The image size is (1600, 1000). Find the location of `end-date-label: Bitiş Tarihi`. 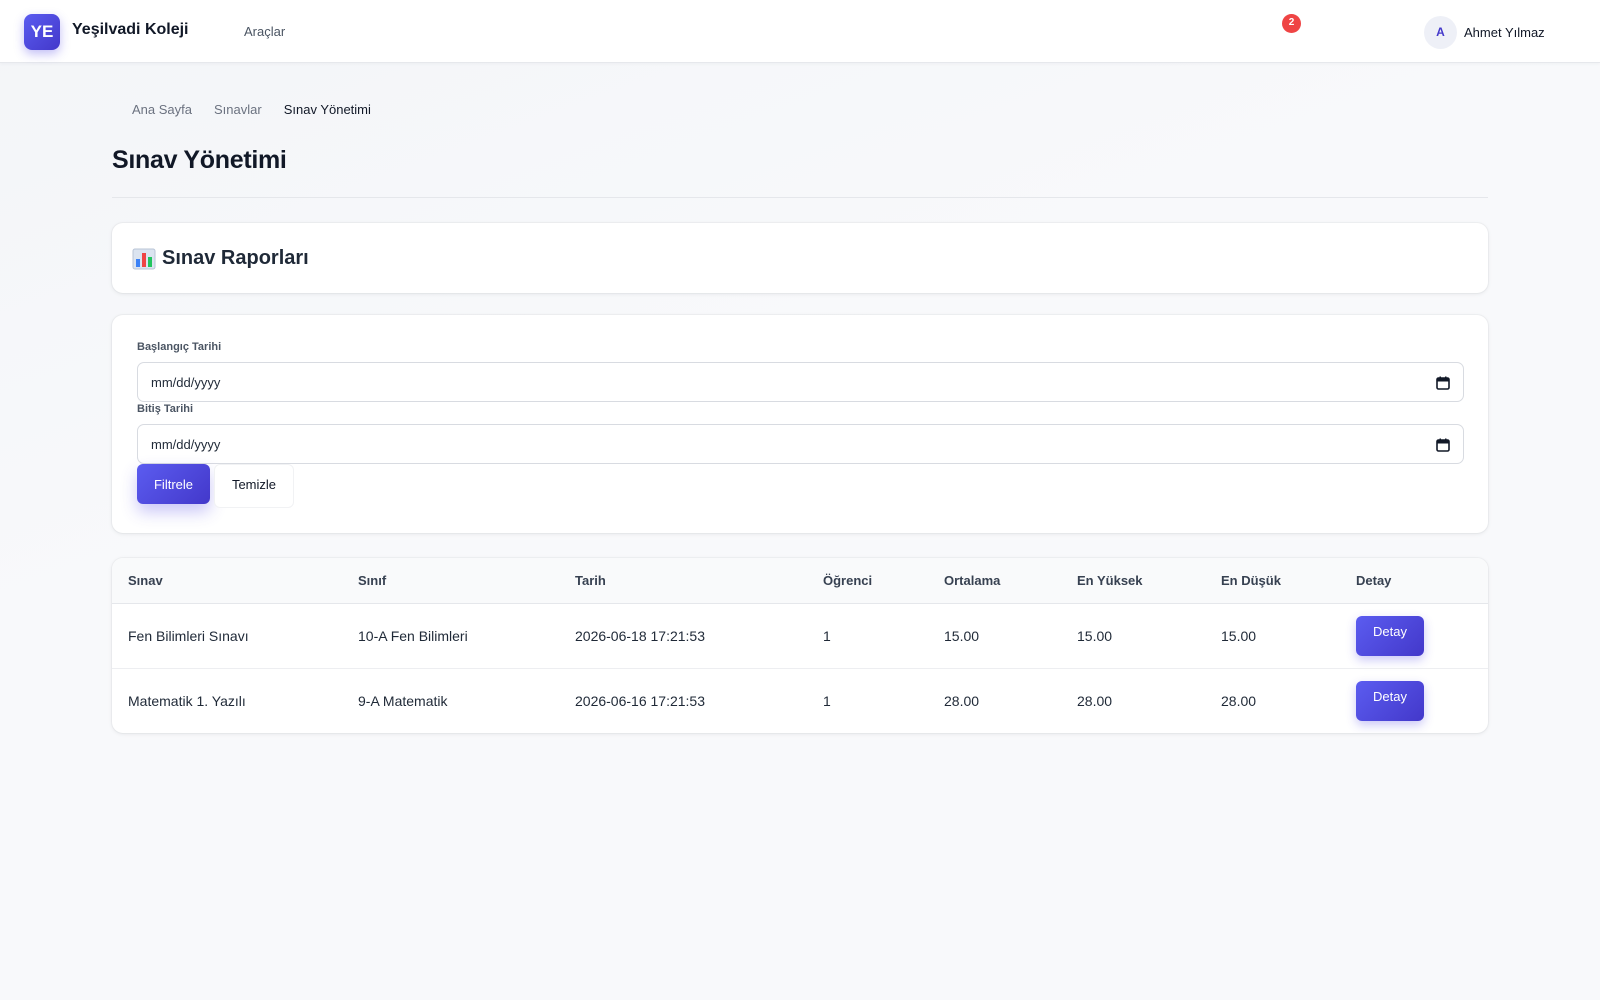

end-date-label: Bitiş Tarihi is located at coordinates (165, 409).